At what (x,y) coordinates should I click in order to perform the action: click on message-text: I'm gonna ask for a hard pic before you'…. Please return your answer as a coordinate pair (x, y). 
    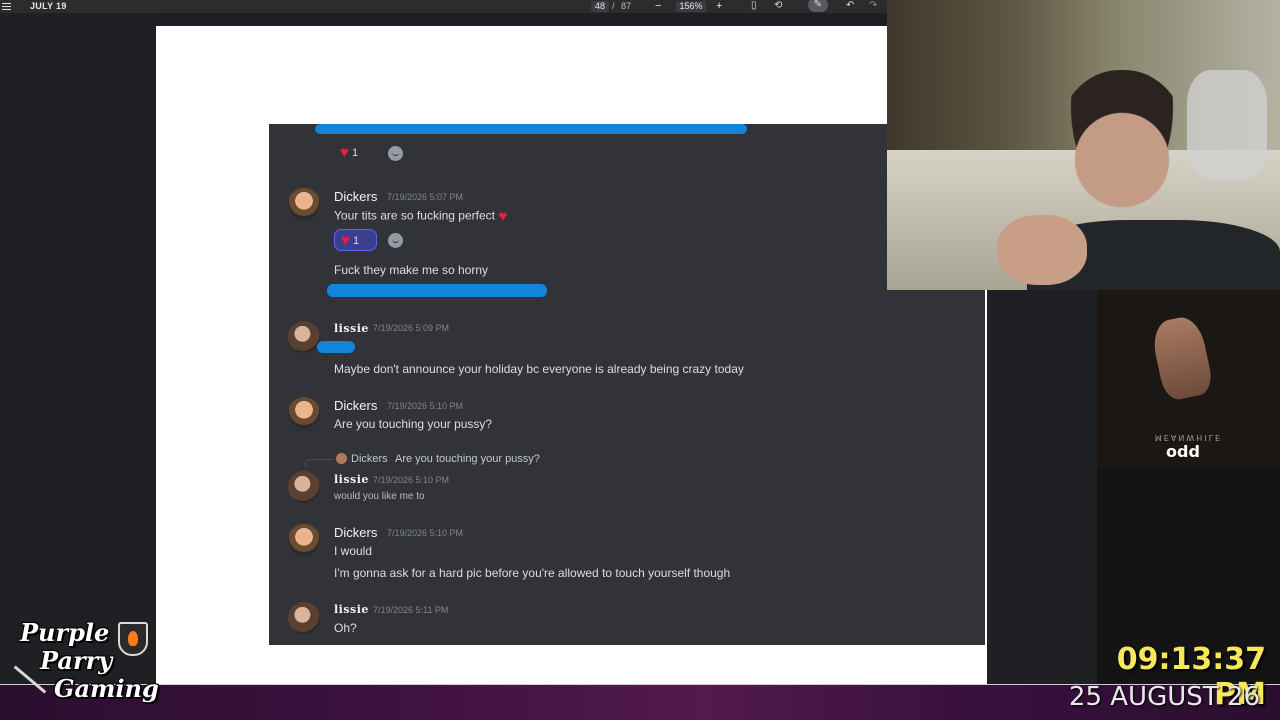
    Looking at the image, I should click on (532, 573).